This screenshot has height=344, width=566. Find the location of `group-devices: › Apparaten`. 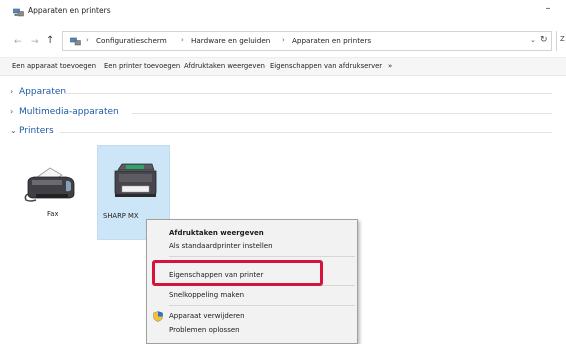

group-devices: › Apparaten is located at coordinates (38, 92).